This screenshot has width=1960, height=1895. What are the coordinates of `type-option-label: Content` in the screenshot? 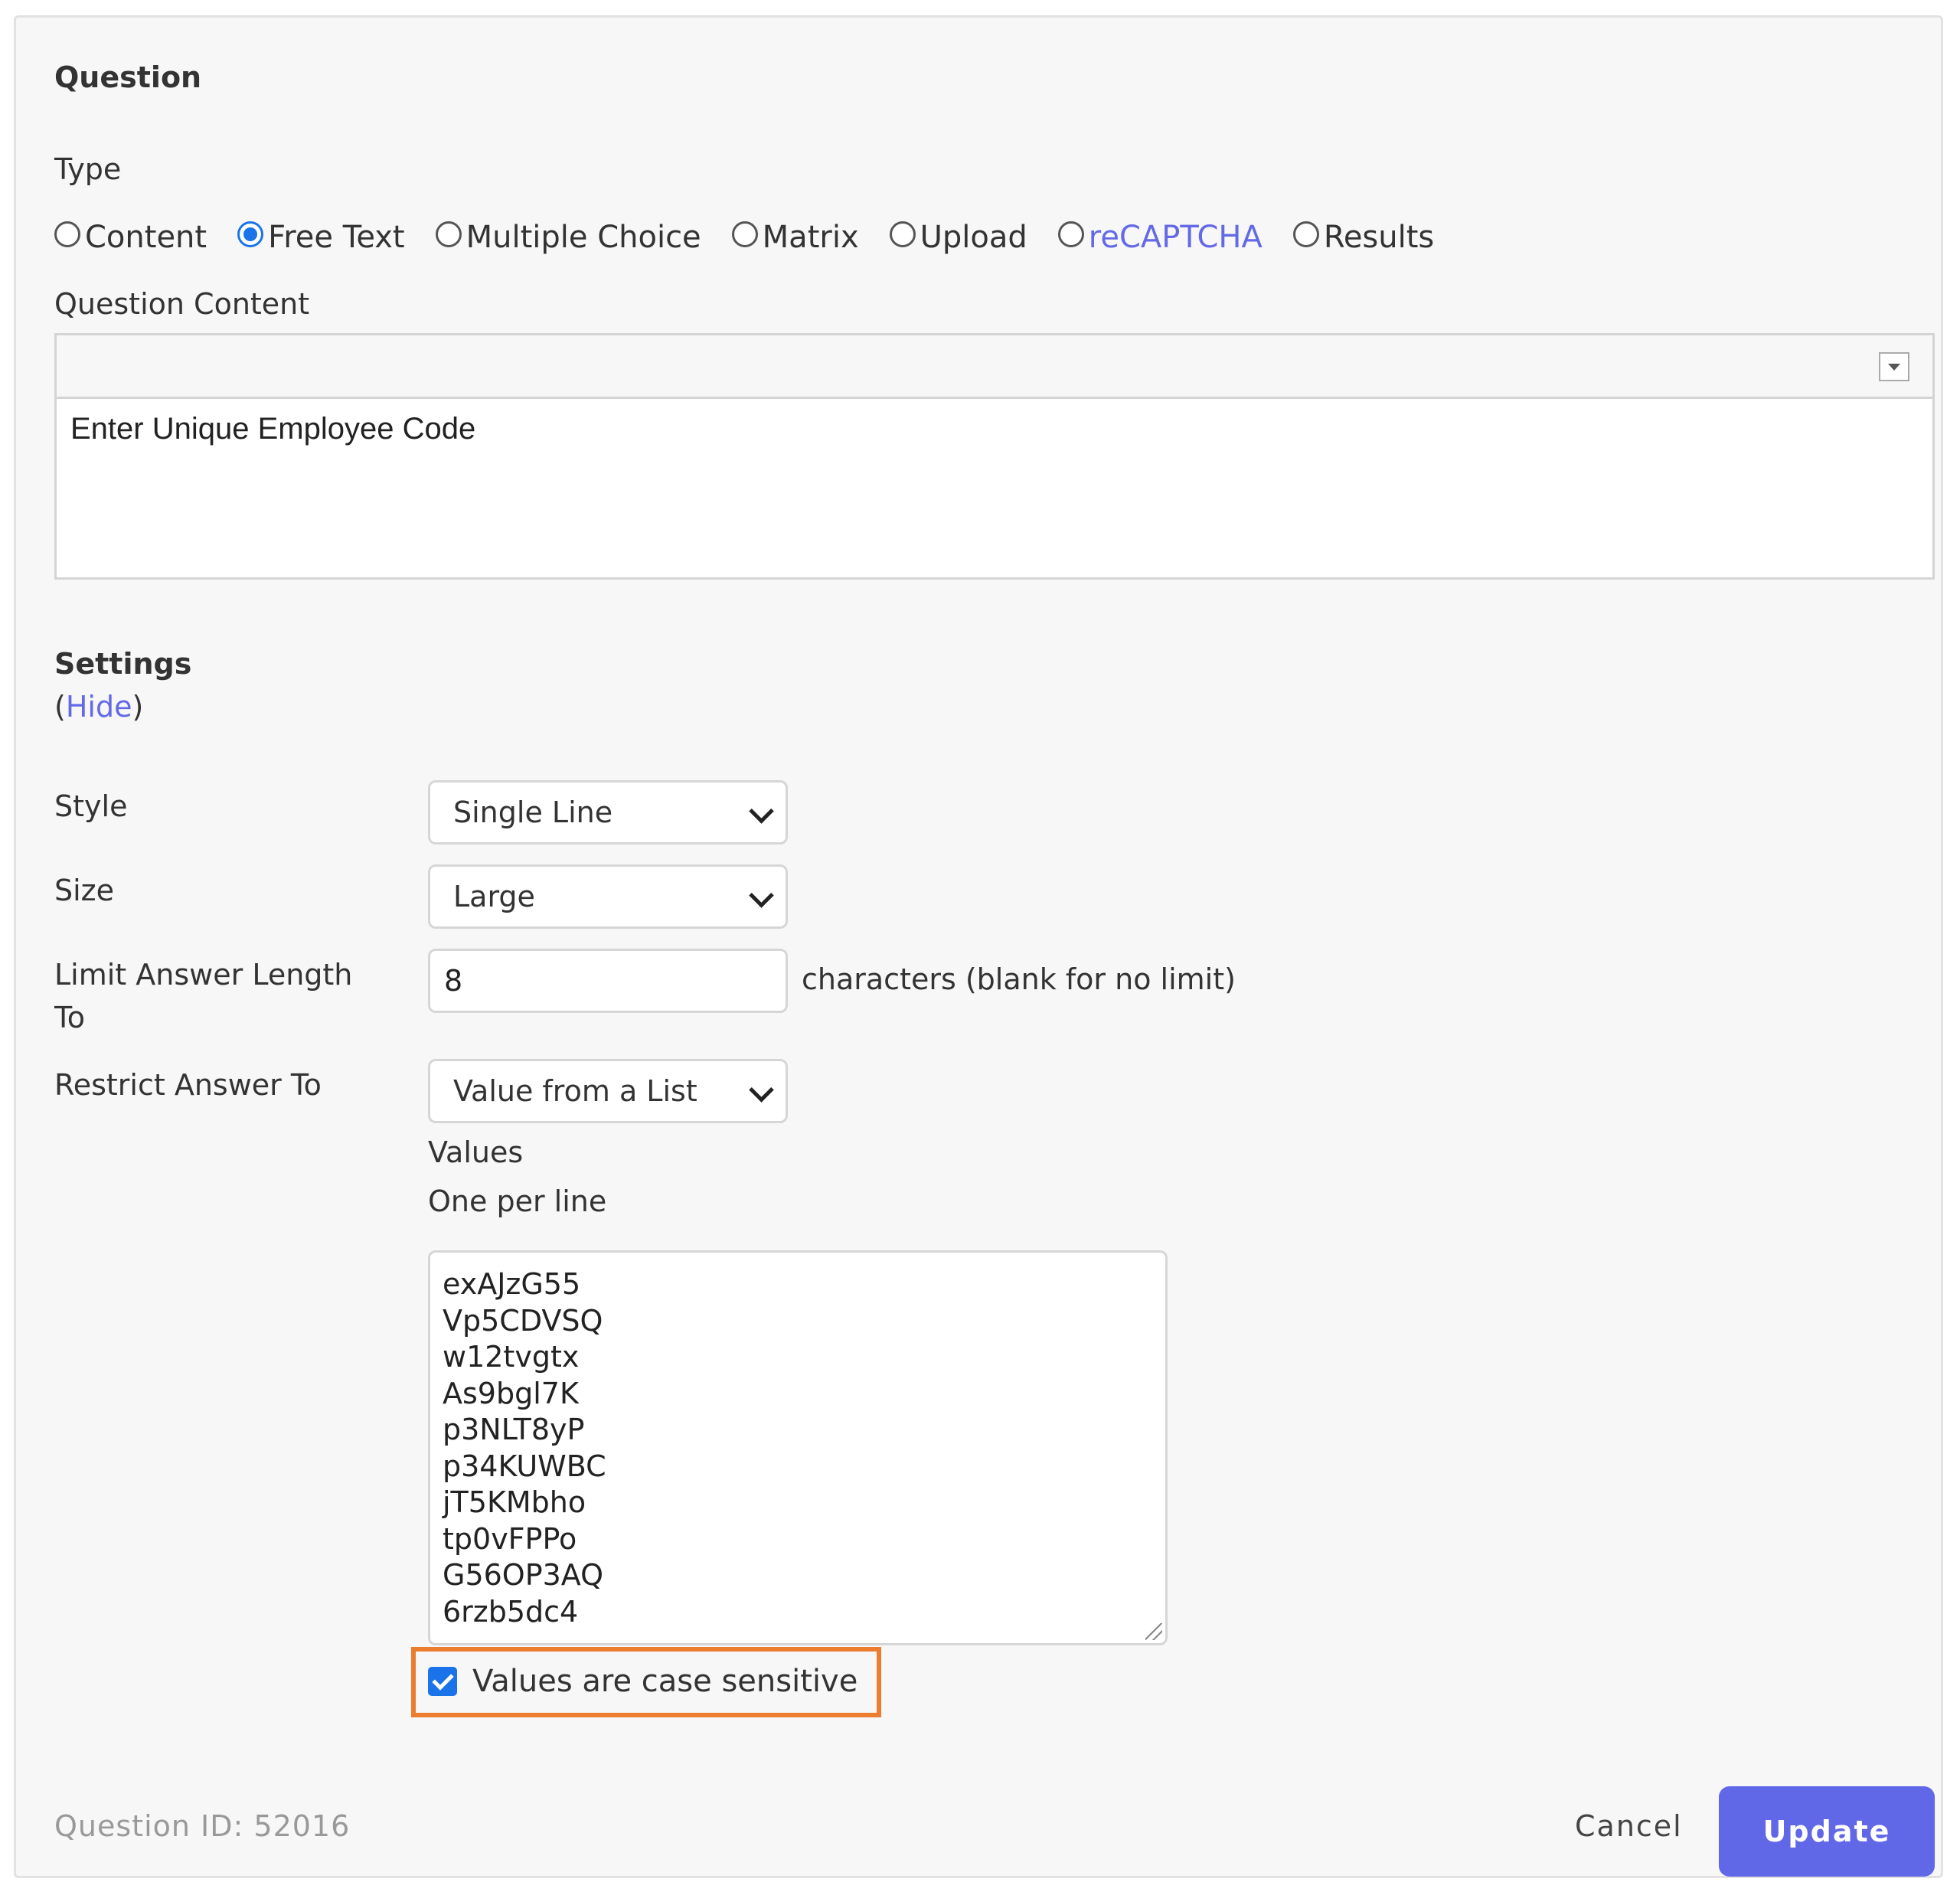 It's located at (146, 238).